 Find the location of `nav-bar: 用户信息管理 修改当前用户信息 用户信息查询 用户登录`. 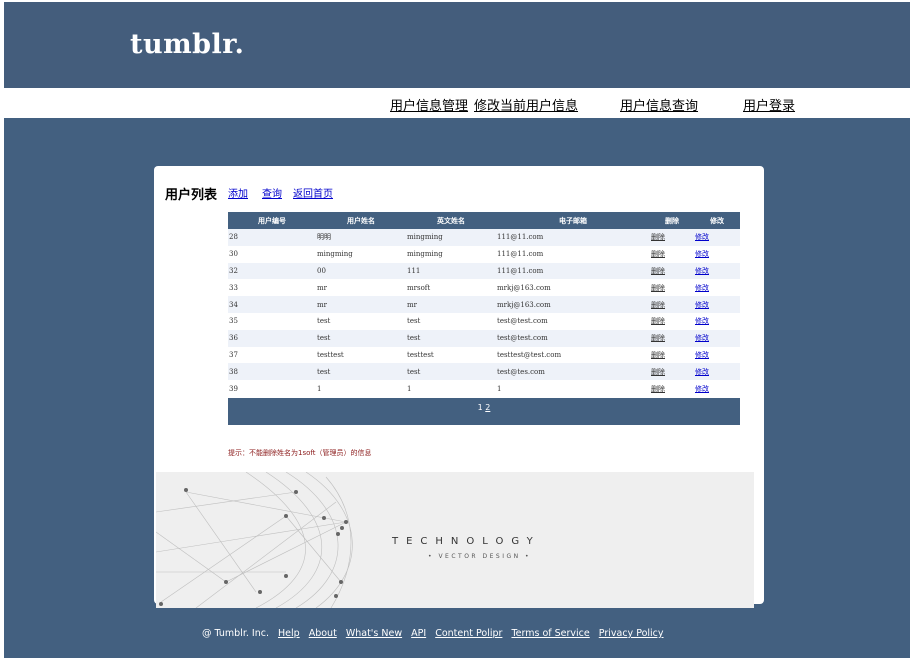

nav-bar: 用户信息管理 修改当前用户信息 用户信息查询 用户登录 is located at coordinates (457, 103).